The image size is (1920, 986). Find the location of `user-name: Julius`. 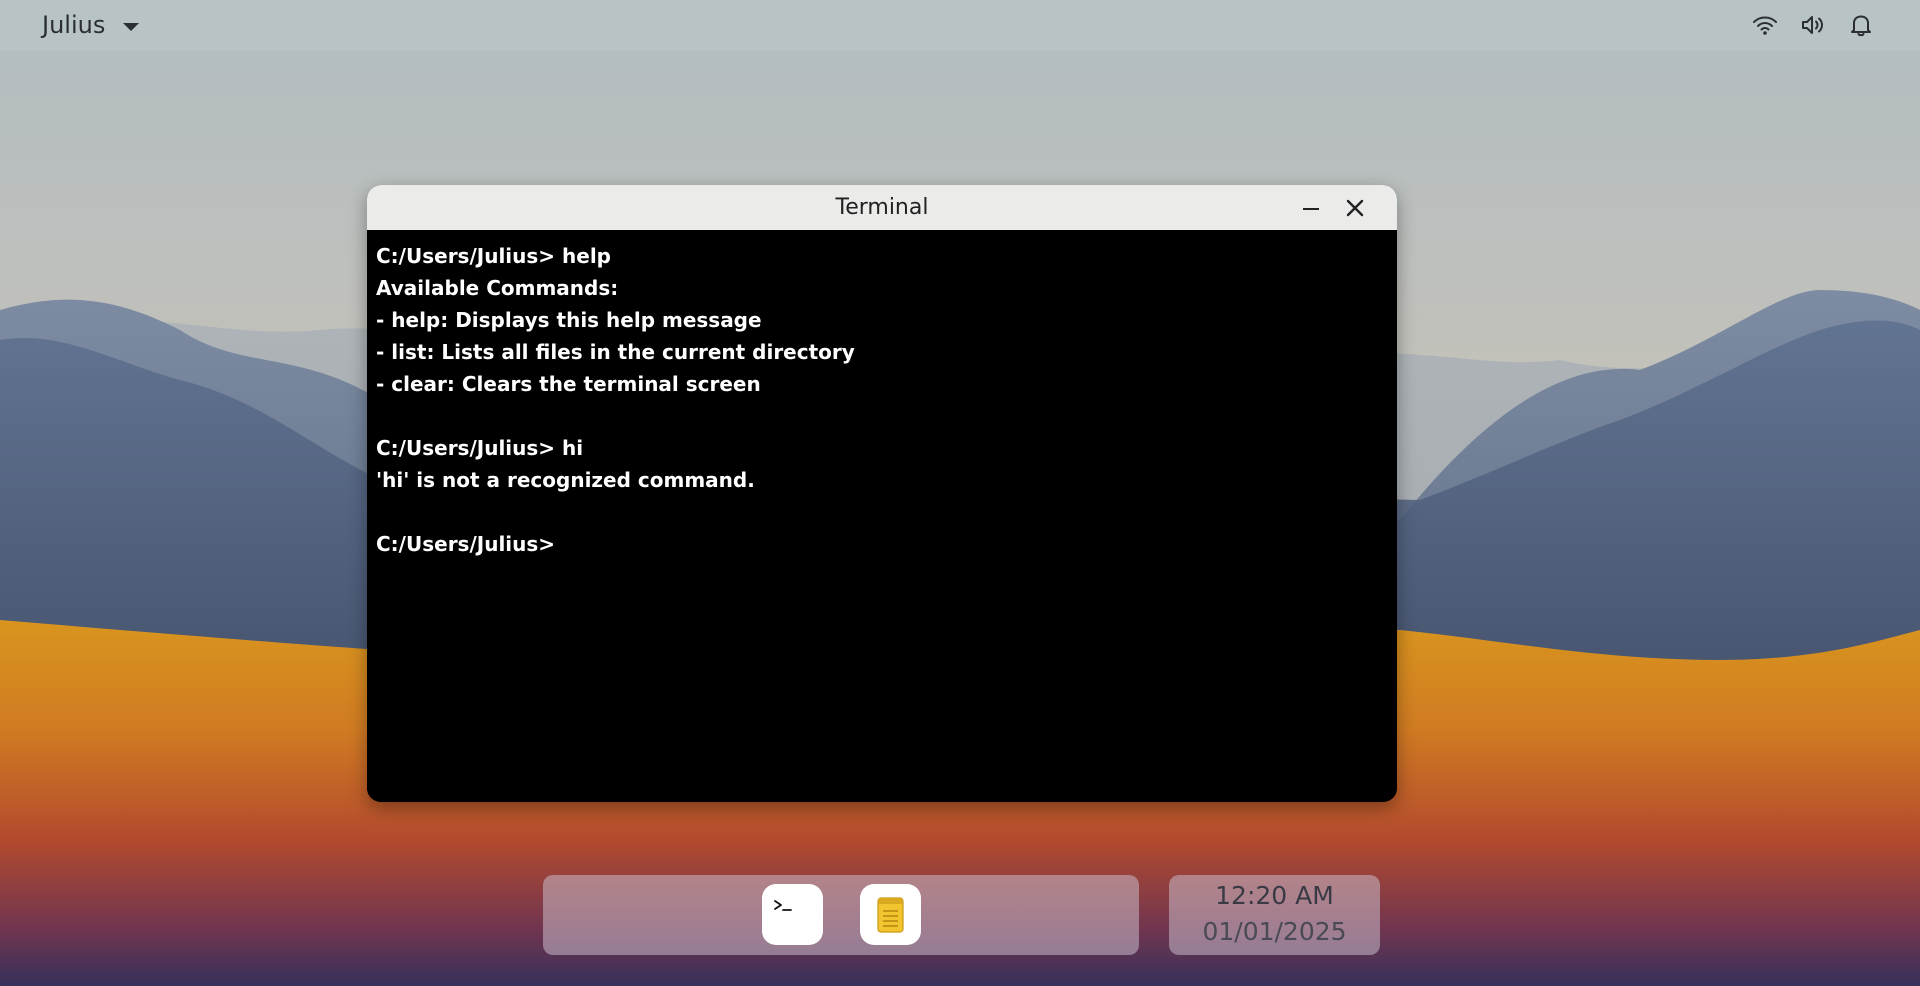

user-name: Julius is located at coordinates (74, 25).